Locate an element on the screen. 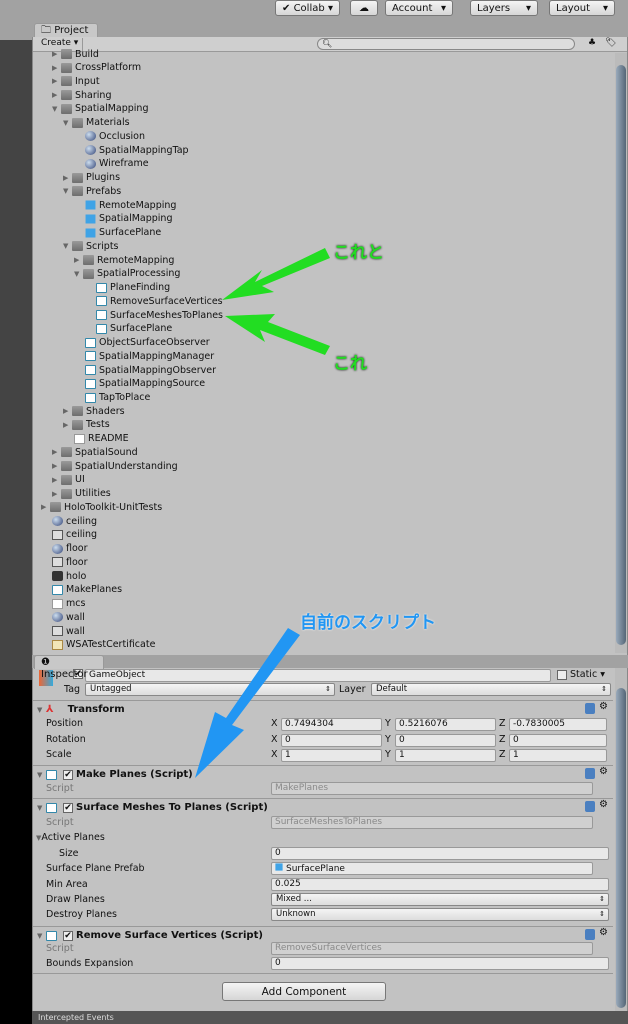 The width and height of the screenshot is (628, 1024). inspector-tab-label: Inspector is located at coordinates (64, 674).